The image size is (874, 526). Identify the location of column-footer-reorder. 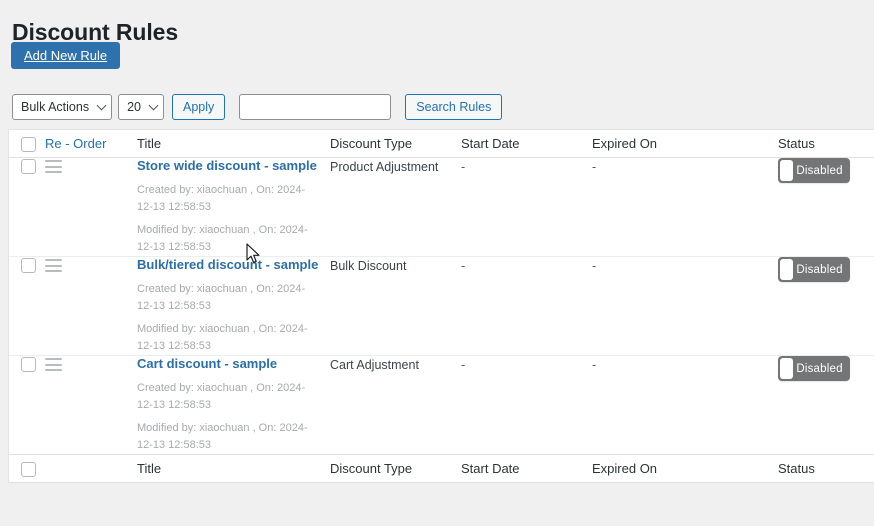
(91, 468).